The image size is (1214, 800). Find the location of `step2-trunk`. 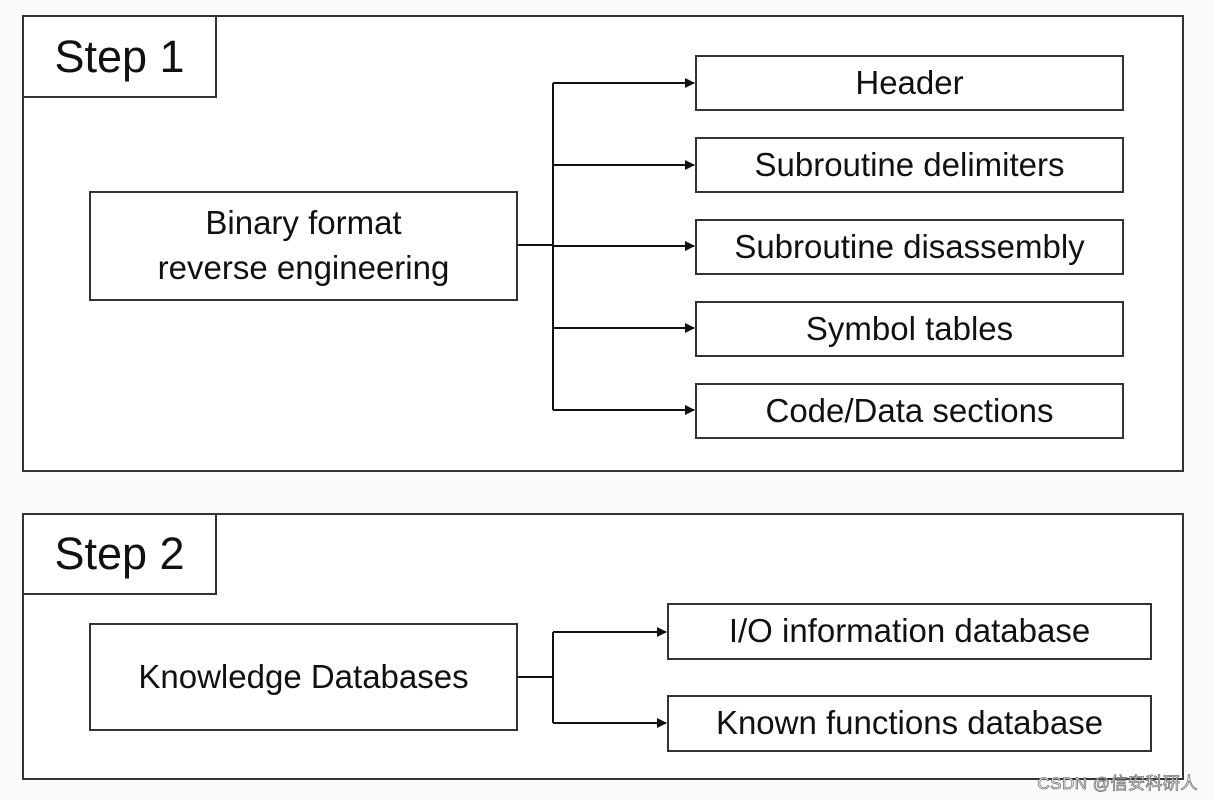

step2-trunk is located at coordinates (536, 677).